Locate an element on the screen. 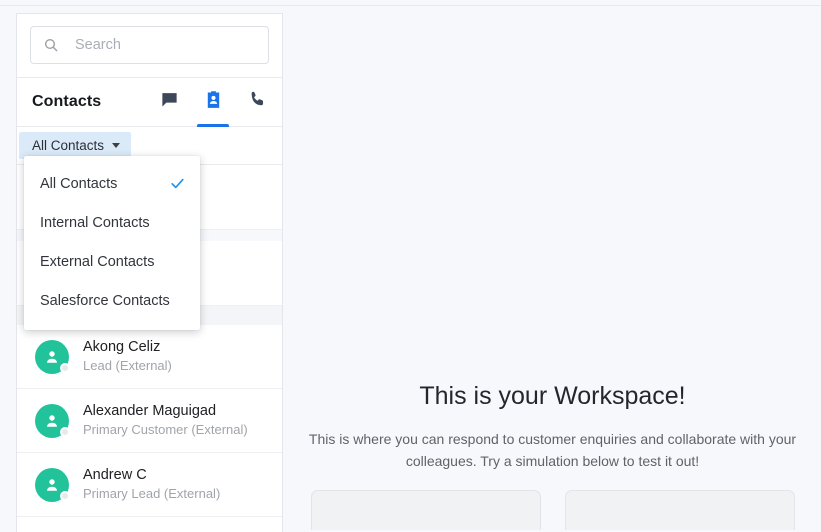 This screenshot has height=532, width=821. table-row: Andrew C Primary Lead (External) is located at coordinates (149, 485).